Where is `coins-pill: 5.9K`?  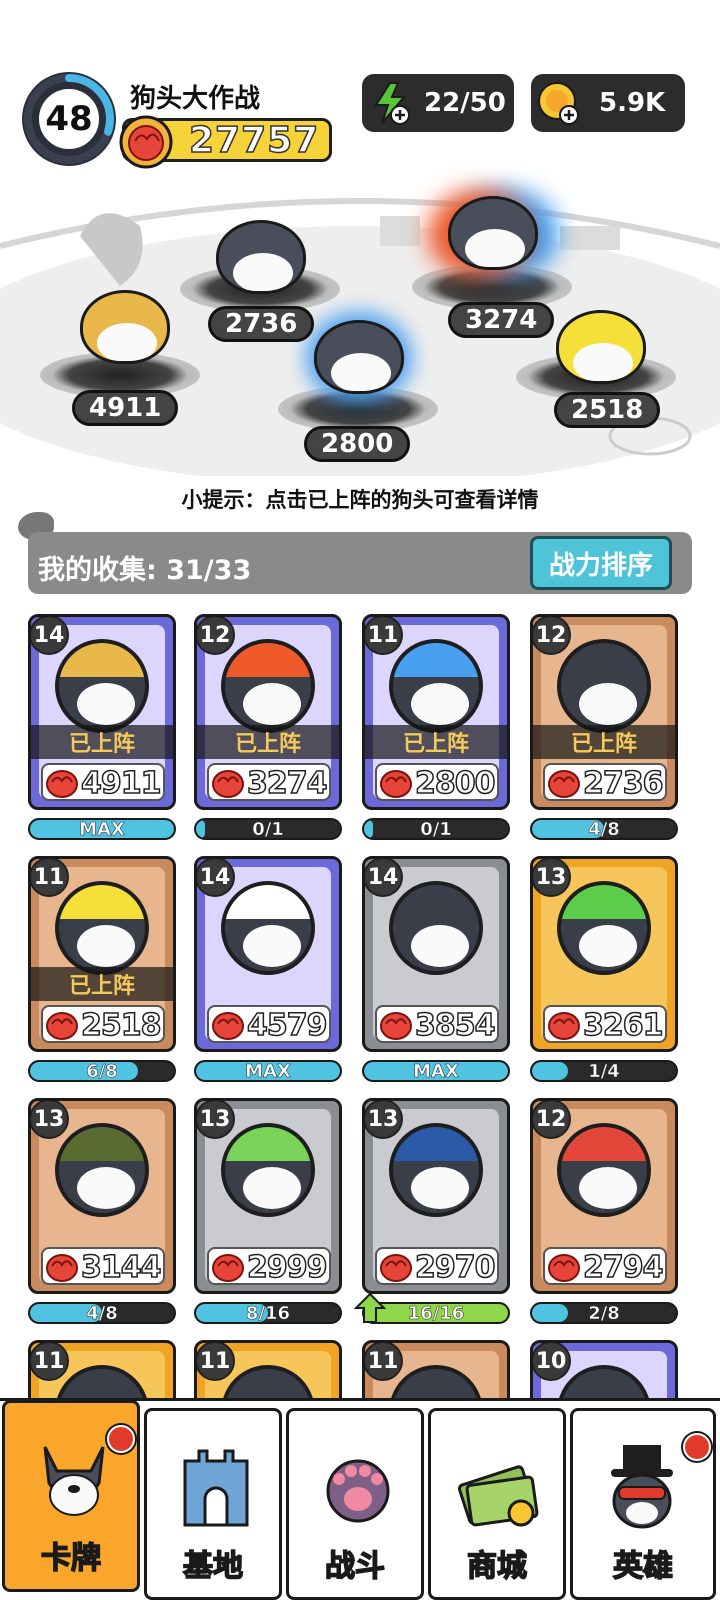 coins-pill: 5.9K is located at coordinates (608, 103).